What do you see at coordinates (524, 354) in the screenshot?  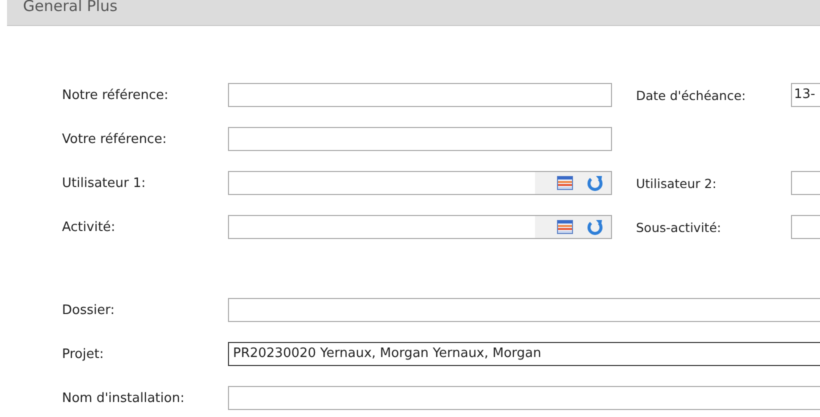 I see `input-field: PR20230020 Yernaux, Morgan Yernaux, Morgan` at bounding box center [524, 354].